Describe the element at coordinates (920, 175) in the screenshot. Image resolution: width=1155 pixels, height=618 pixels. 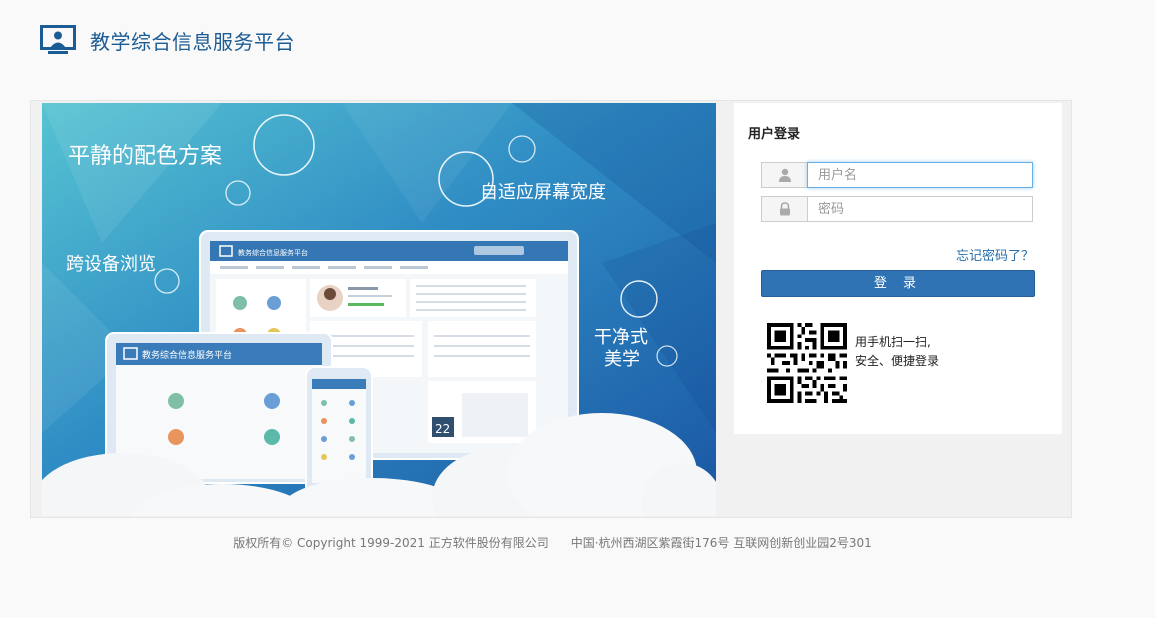
I see `username-input` at that location.